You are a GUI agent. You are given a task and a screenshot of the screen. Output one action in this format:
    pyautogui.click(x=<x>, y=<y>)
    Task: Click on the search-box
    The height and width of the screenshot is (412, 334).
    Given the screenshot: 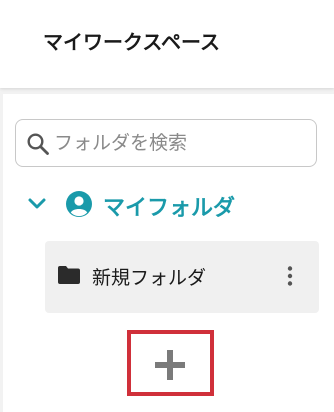 What is the action you would take?
    pyautogui.click(x=166, y=143)
    